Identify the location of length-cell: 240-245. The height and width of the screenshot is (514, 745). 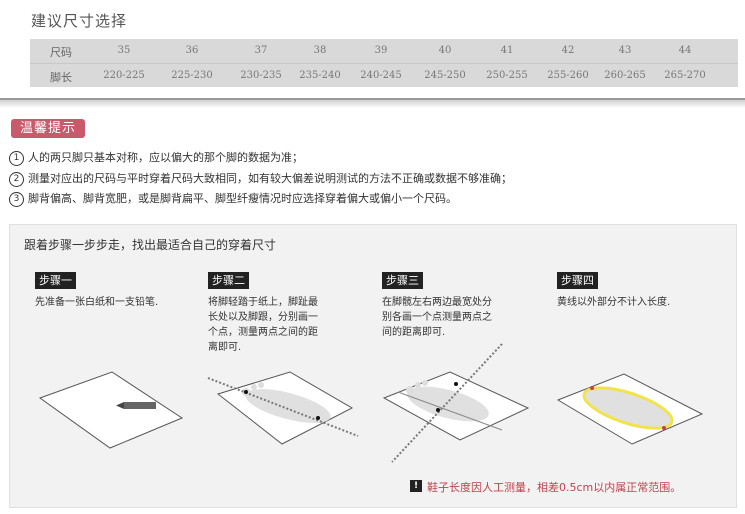
(381, 75).